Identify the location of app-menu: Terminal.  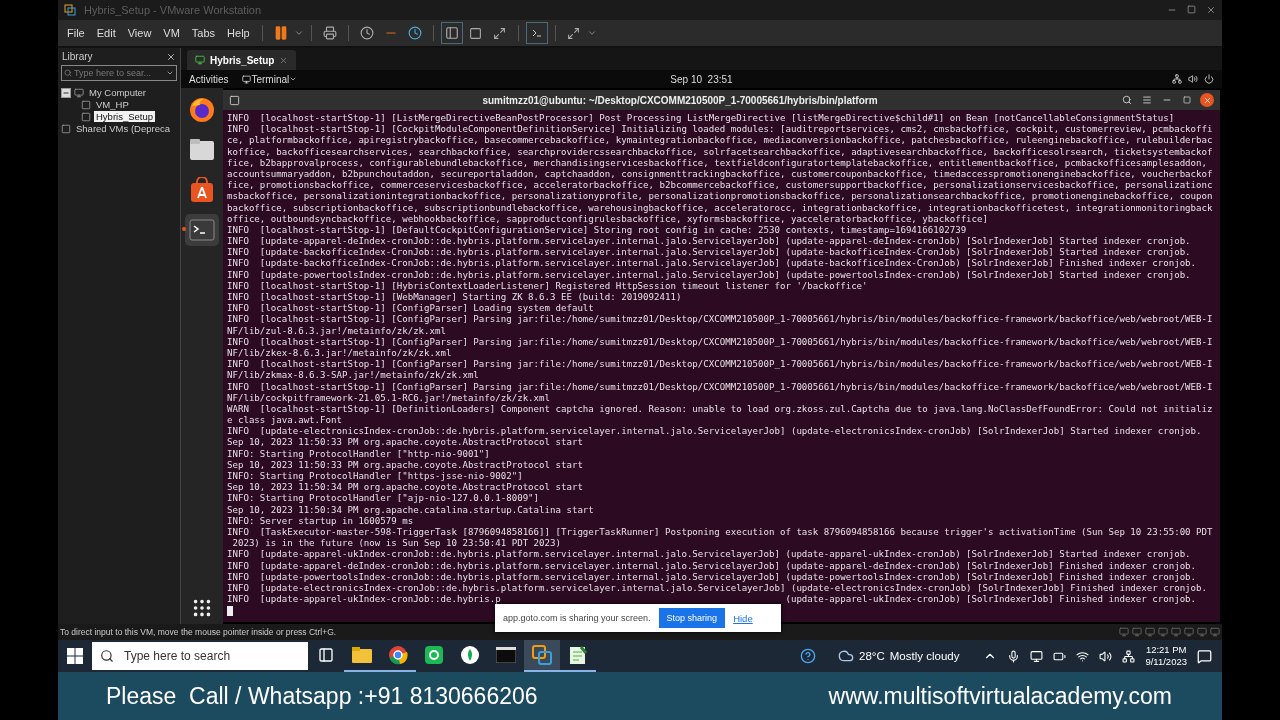
(270, 79).